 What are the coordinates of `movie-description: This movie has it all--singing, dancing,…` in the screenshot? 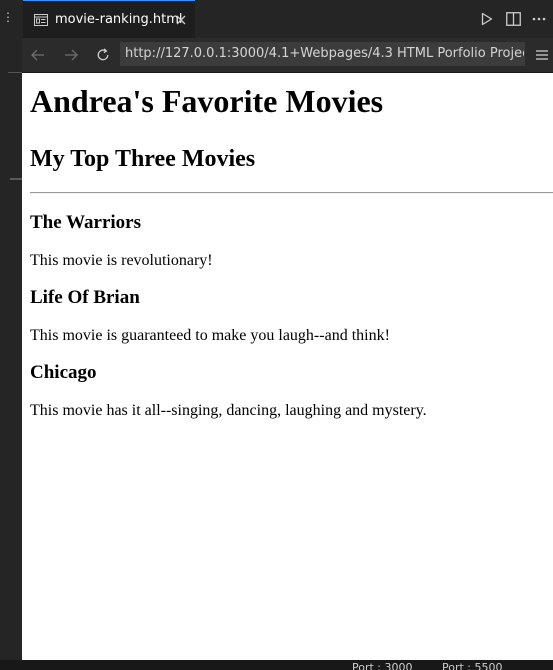 It's located at (228, 410).